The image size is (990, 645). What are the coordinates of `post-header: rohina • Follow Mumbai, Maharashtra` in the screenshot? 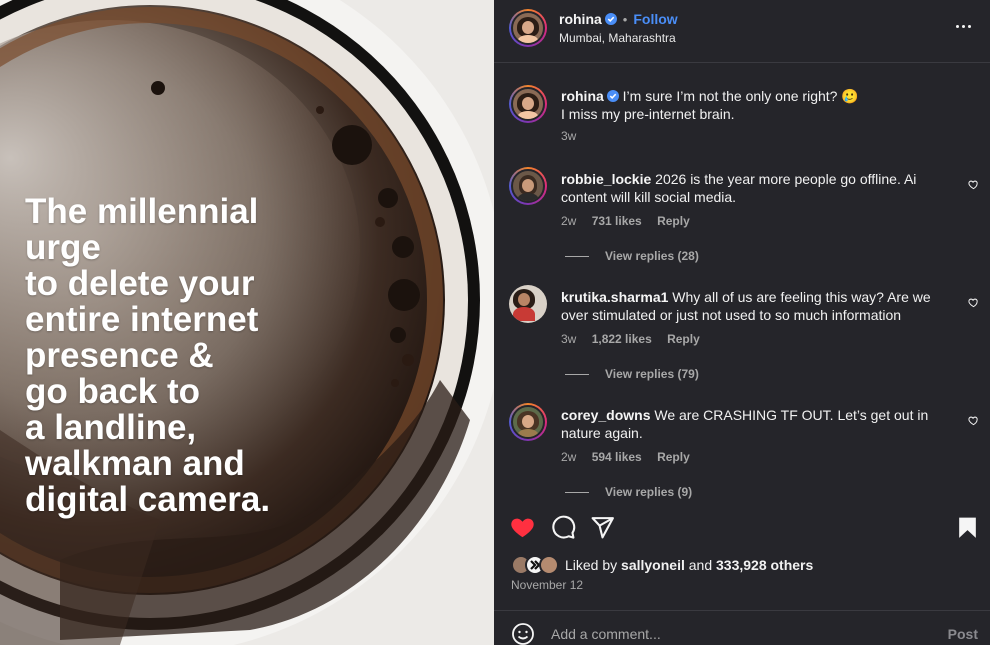 It's located at (742, 31).